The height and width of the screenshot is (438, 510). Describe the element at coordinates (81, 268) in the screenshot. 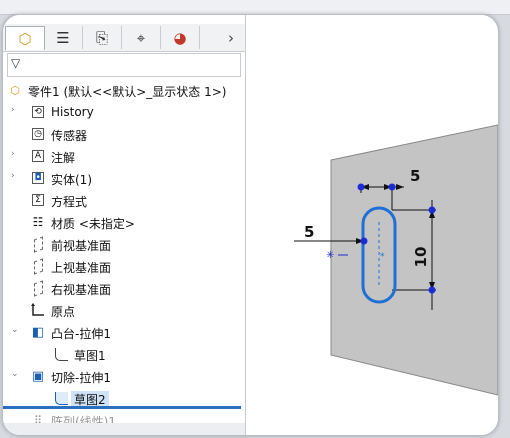

I see `tree-item-label: 上视基准面` at that location.